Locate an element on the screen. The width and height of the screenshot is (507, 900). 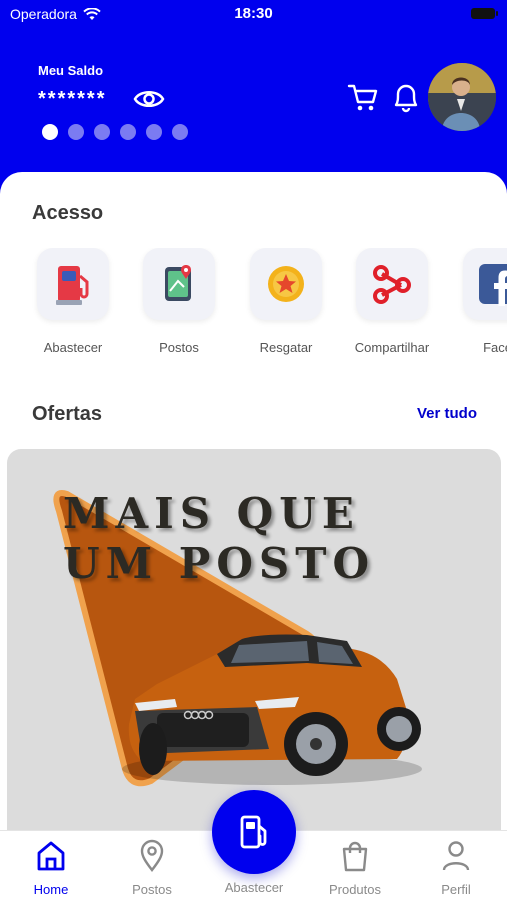
shortcut-abastecer: Abastecer is located at coordinates (73, 301).